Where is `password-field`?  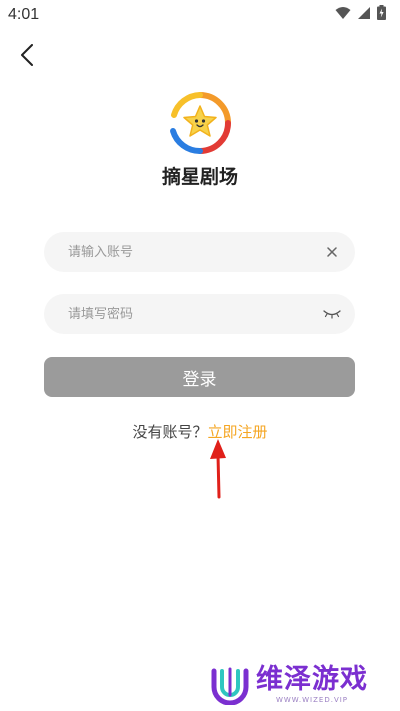 password-field is located at coordinates (199, 314).